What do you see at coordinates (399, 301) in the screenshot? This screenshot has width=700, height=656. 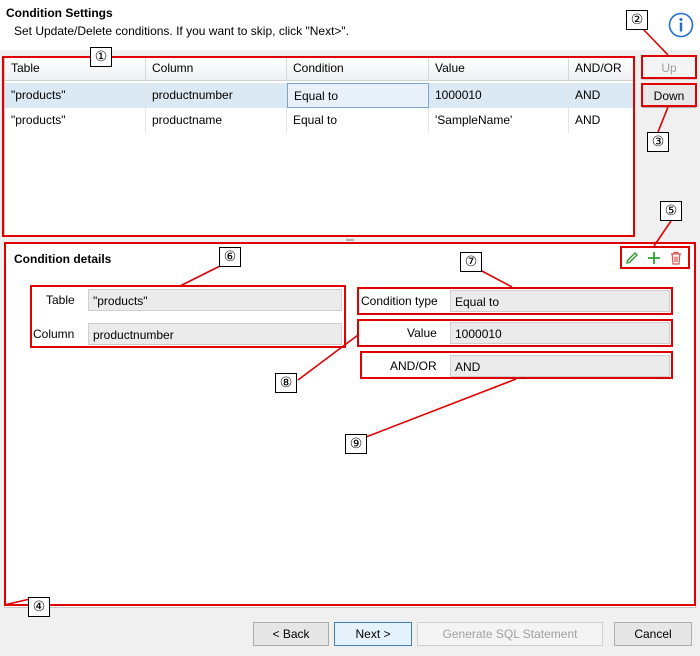 I see `condition-type-label: Condition type` at bounding box center [399, 301].